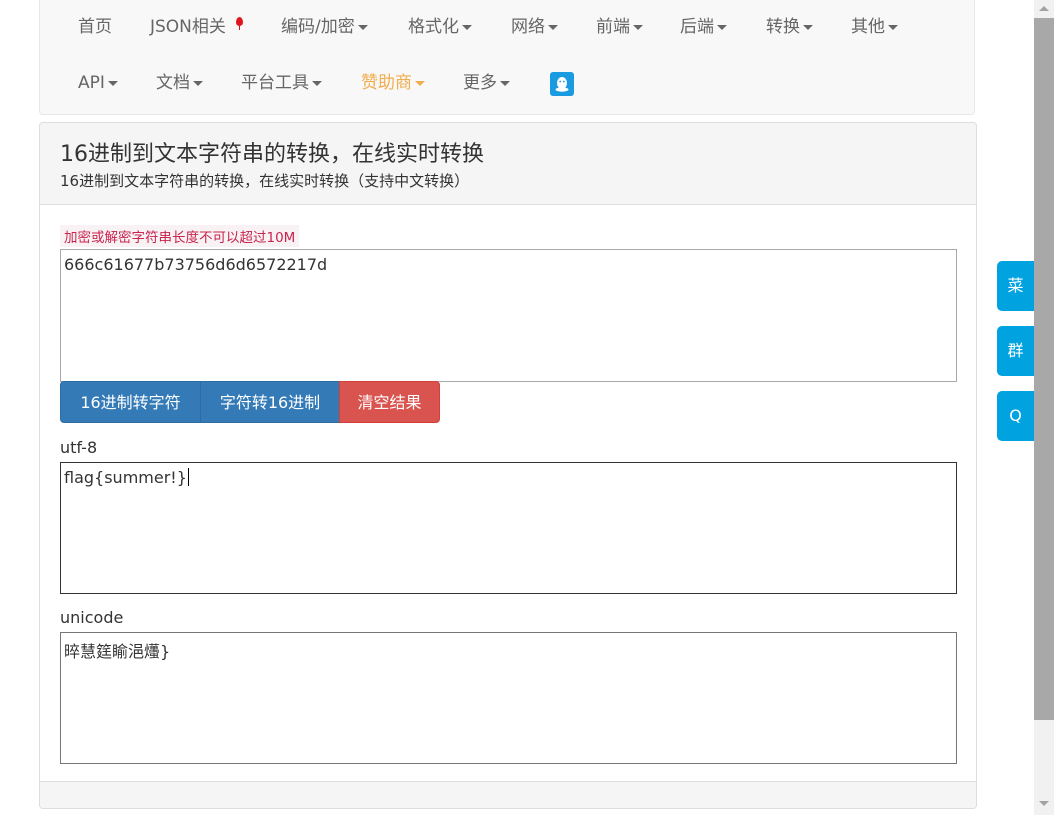 This screenshot has width=1054, height=815. I want to click on nav-item-network: 网络, so click(534, 27).